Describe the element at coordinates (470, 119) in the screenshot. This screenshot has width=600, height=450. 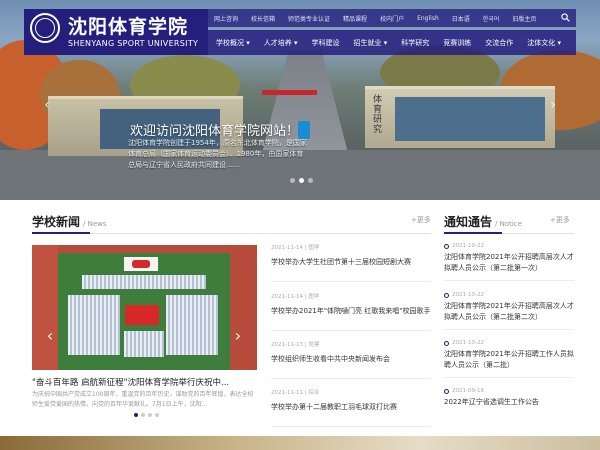
I see `mural` at that location.